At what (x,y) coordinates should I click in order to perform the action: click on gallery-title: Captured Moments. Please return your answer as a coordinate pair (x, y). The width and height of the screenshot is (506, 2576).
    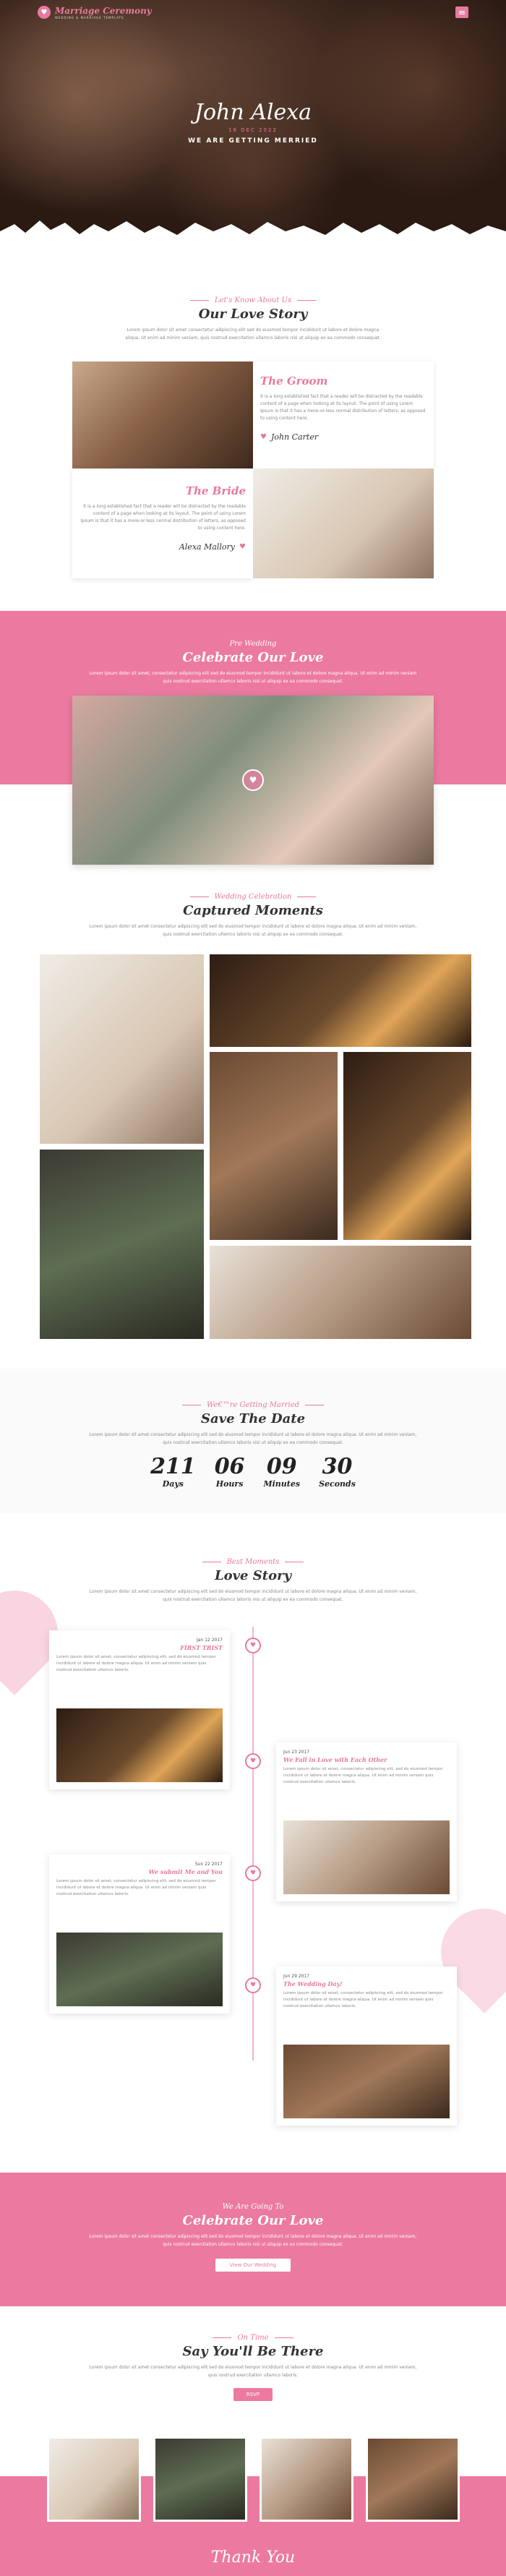
    Looking at the image, I should click on (253, 910).